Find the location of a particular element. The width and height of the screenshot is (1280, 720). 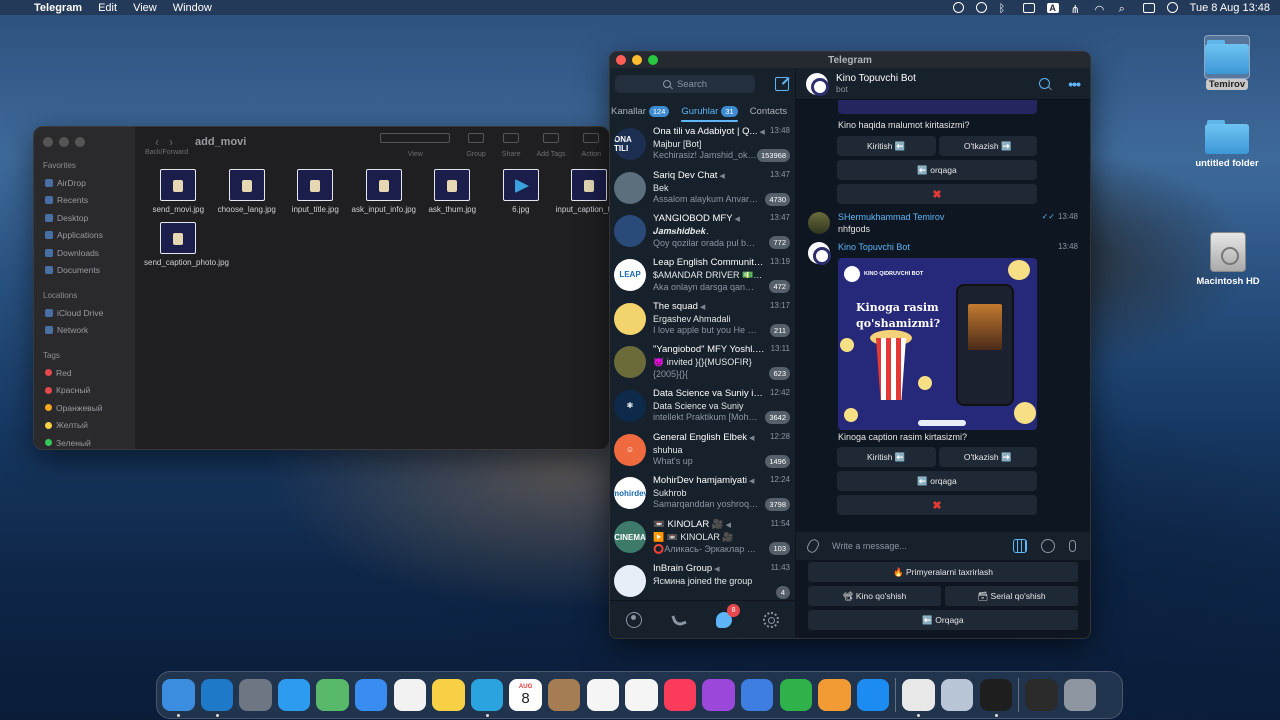

notes-icon is located at coordinates (448, 695).